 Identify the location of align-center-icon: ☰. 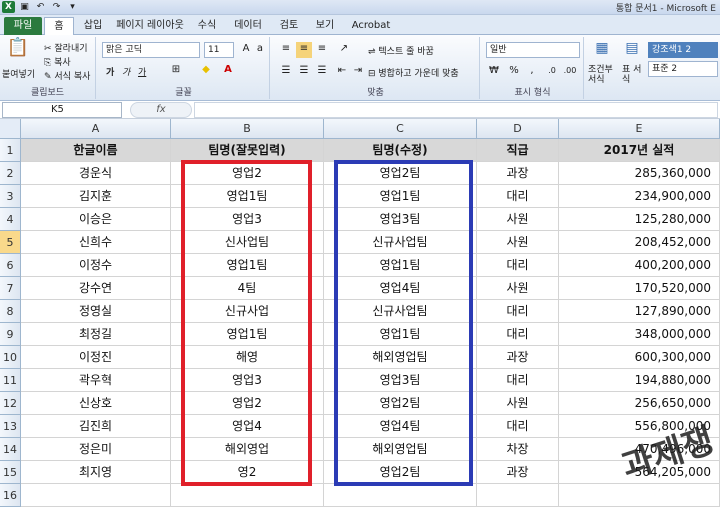
(304, 72).